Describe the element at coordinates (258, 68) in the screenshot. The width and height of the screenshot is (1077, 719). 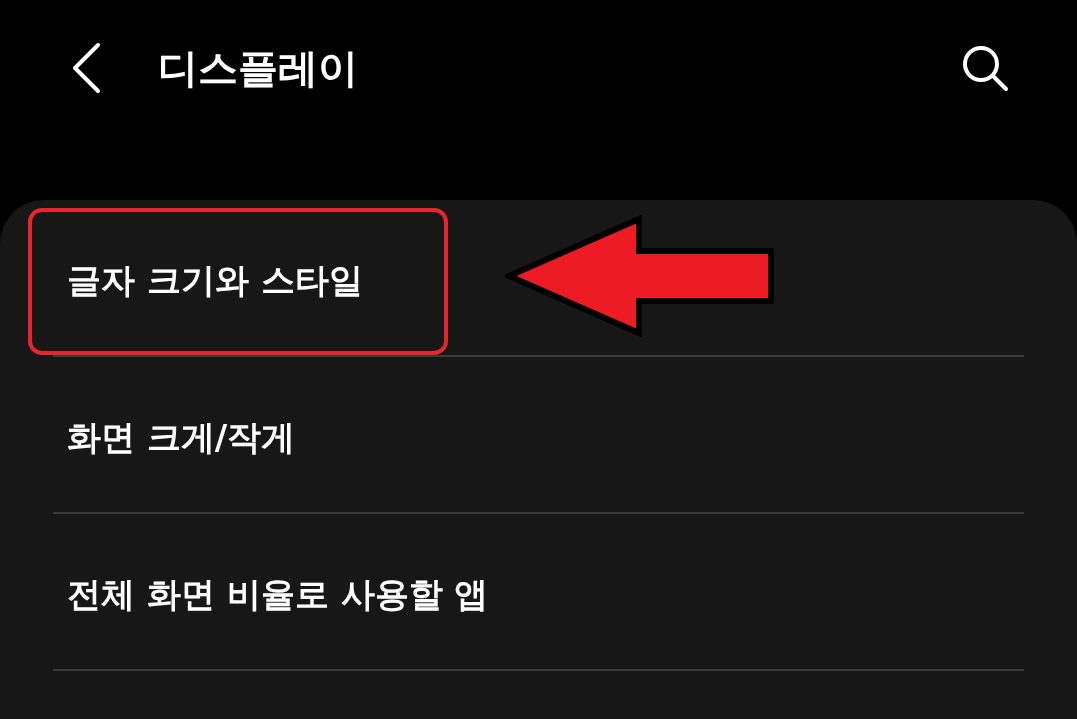
I see `page-title: 디스플레이` at that location.